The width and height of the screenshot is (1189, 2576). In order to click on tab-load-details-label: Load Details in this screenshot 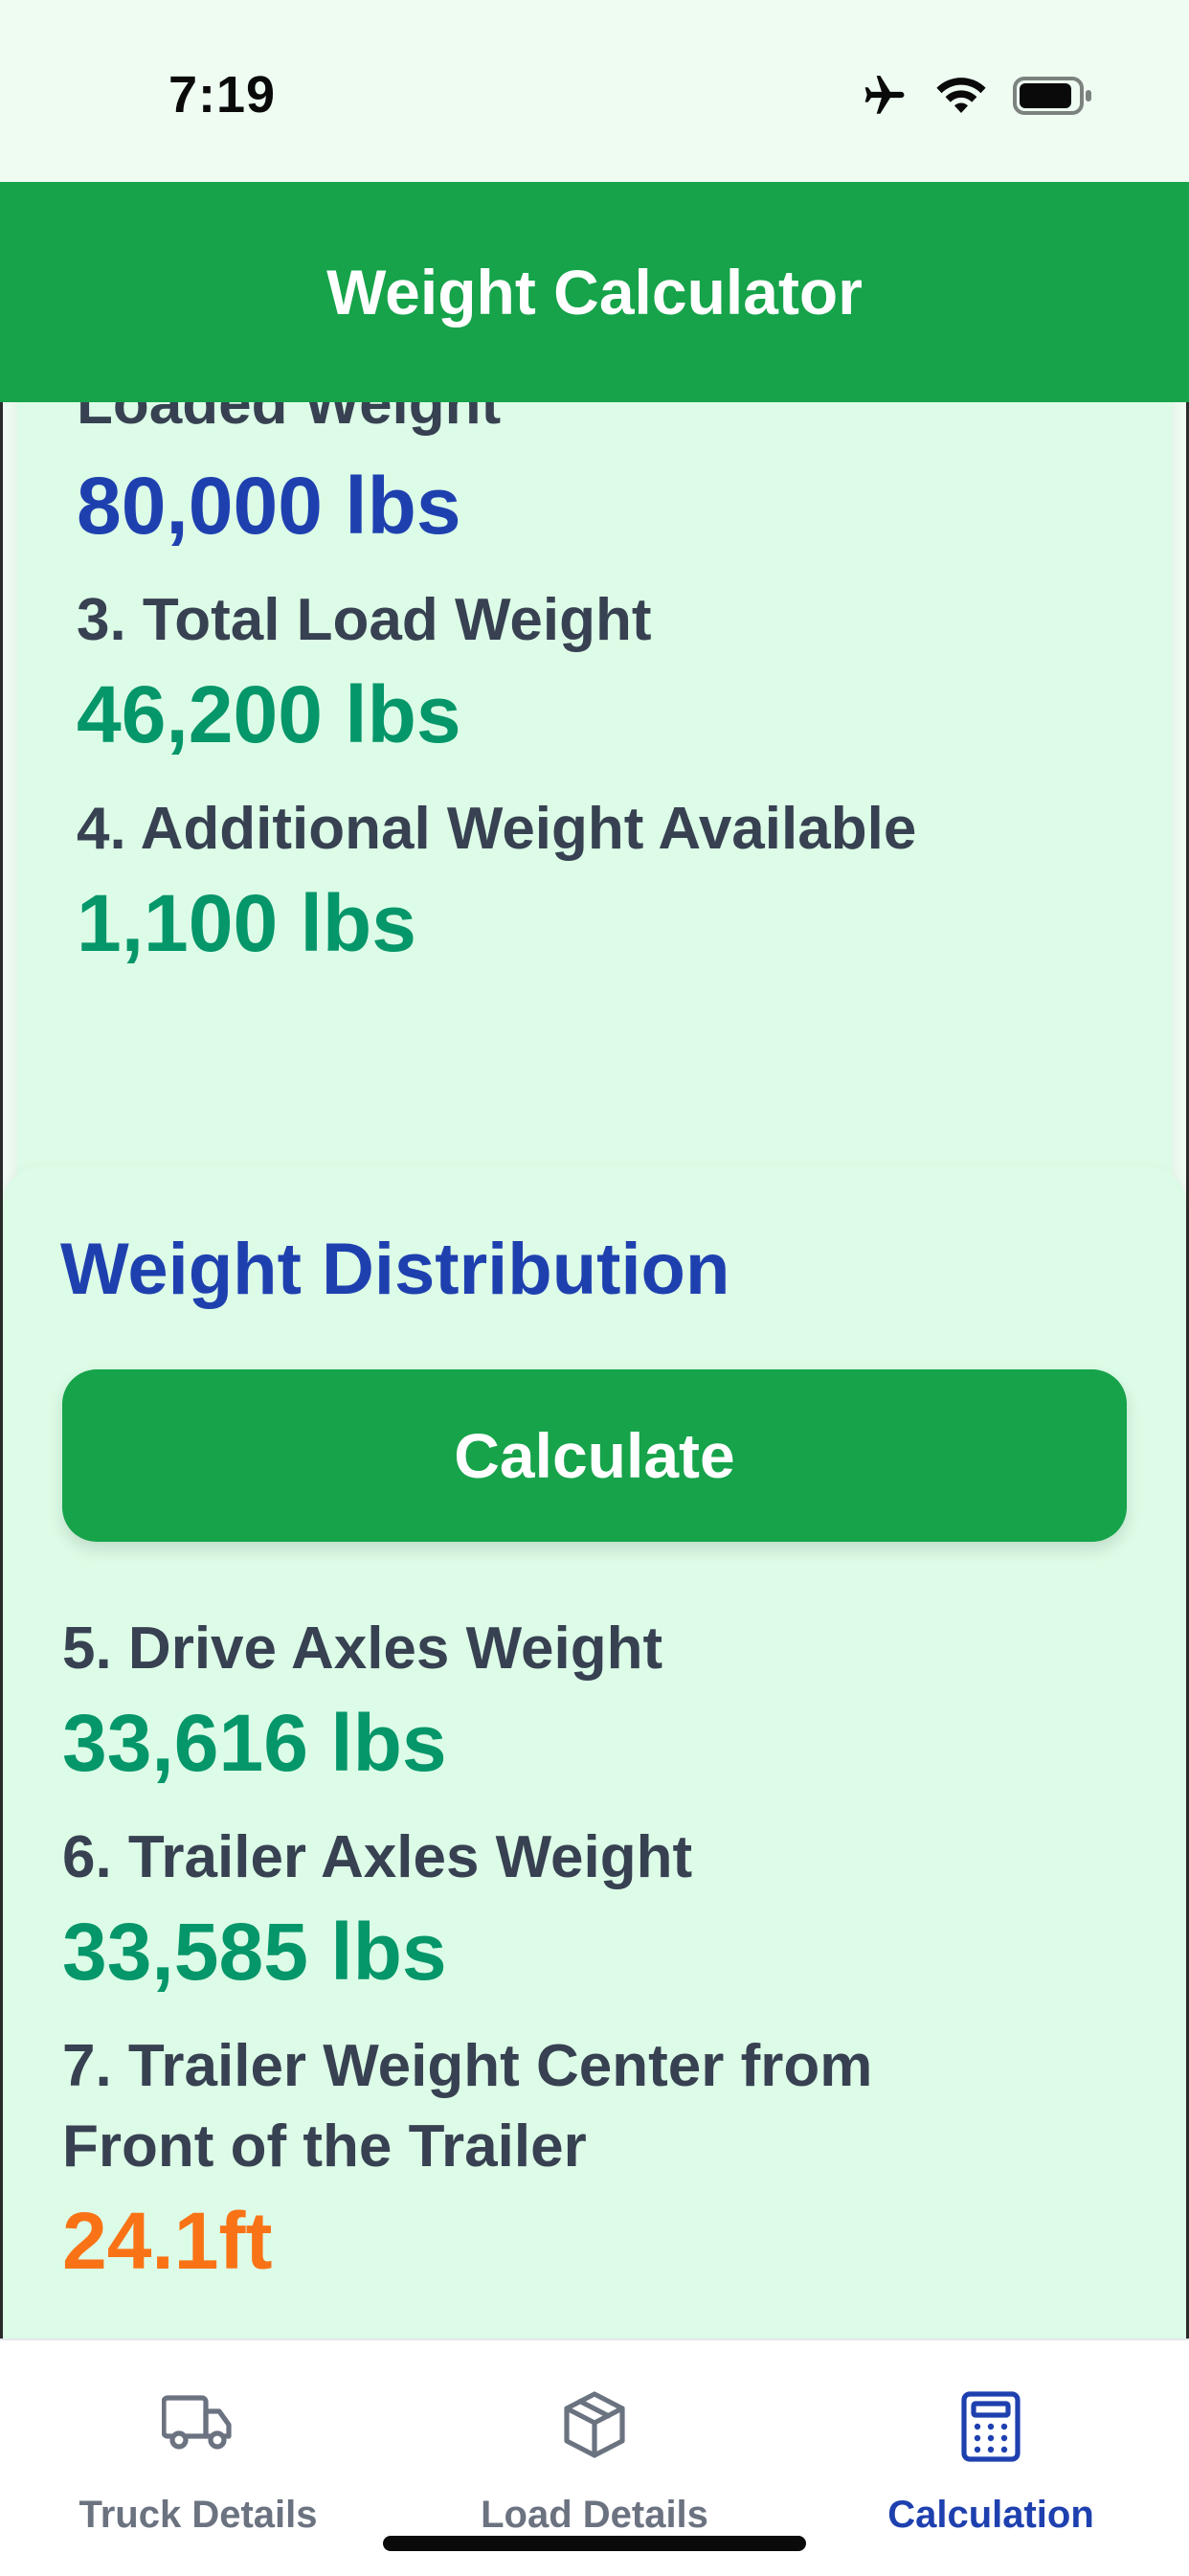, I will do `click(594, 2515)`.